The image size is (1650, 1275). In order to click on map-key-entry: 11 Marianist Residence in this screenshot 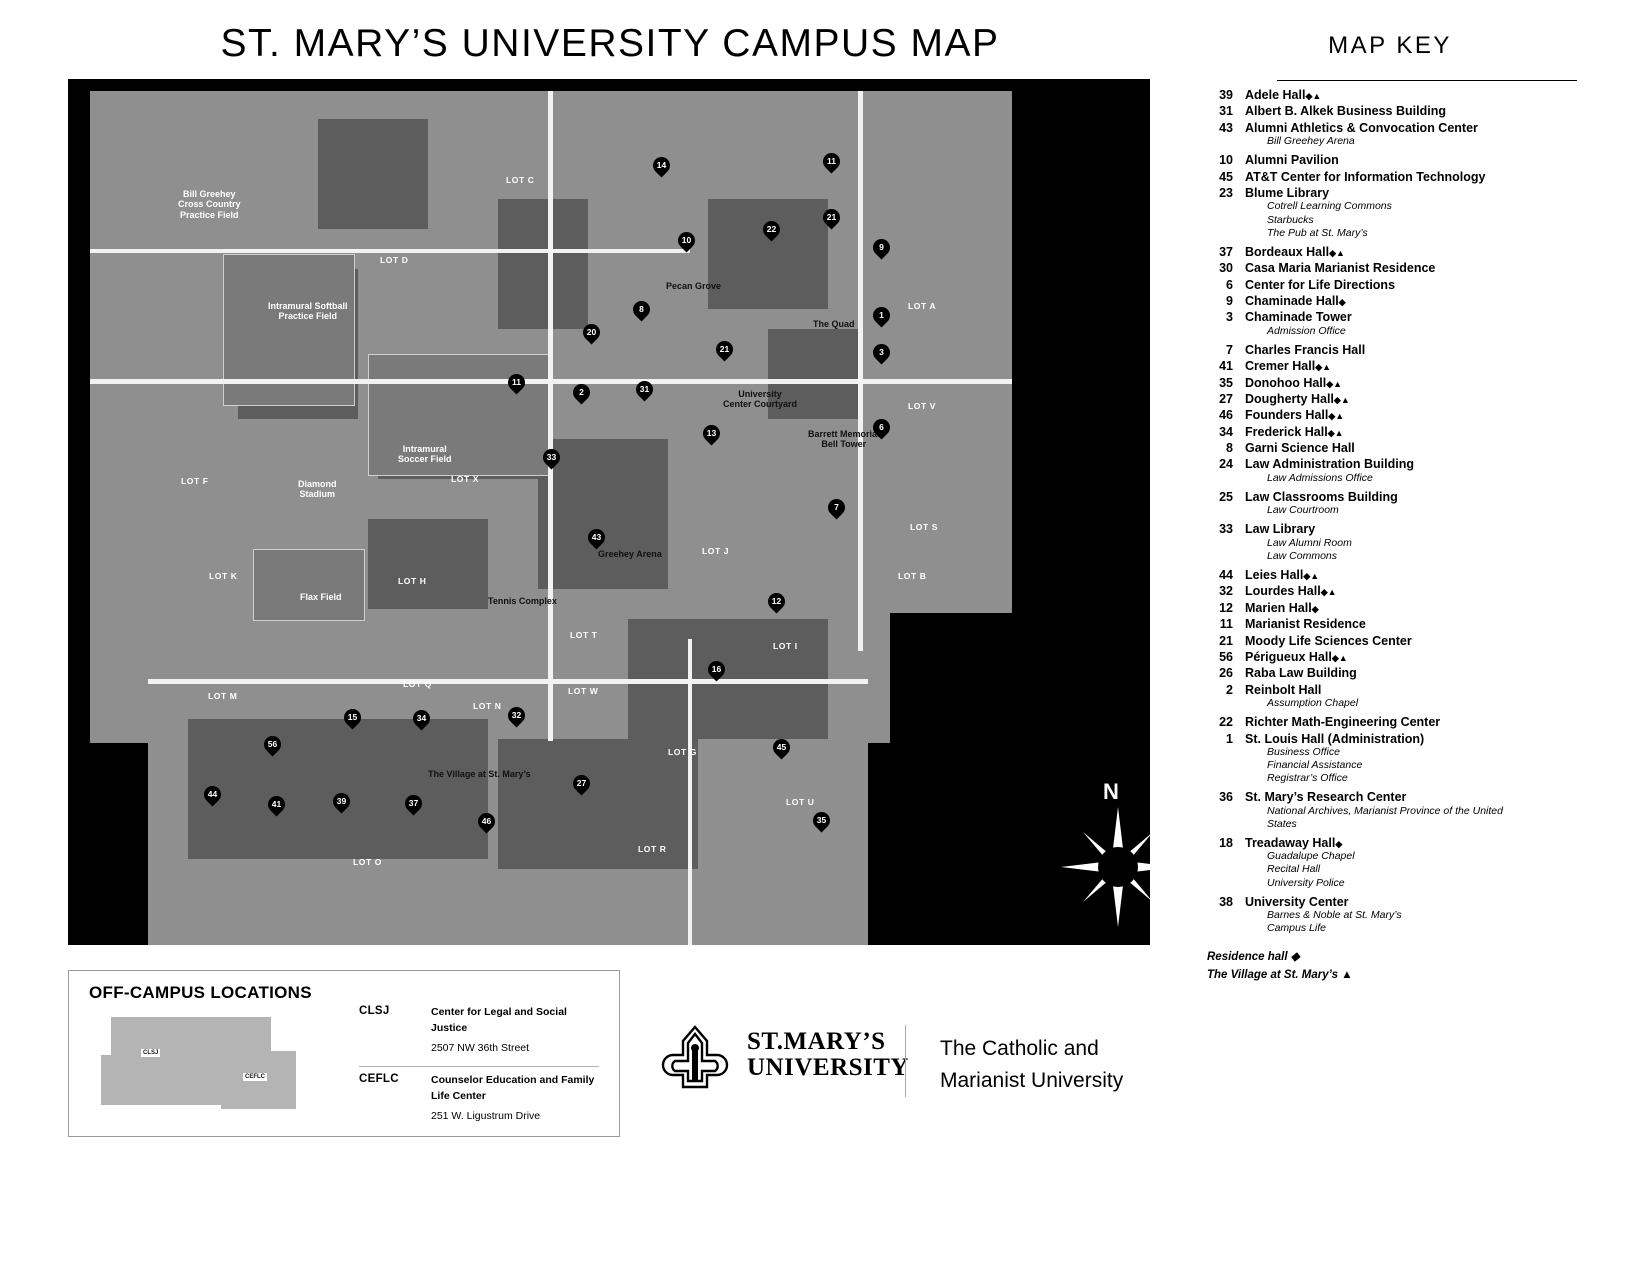, I will do `click(1405, 624)`.